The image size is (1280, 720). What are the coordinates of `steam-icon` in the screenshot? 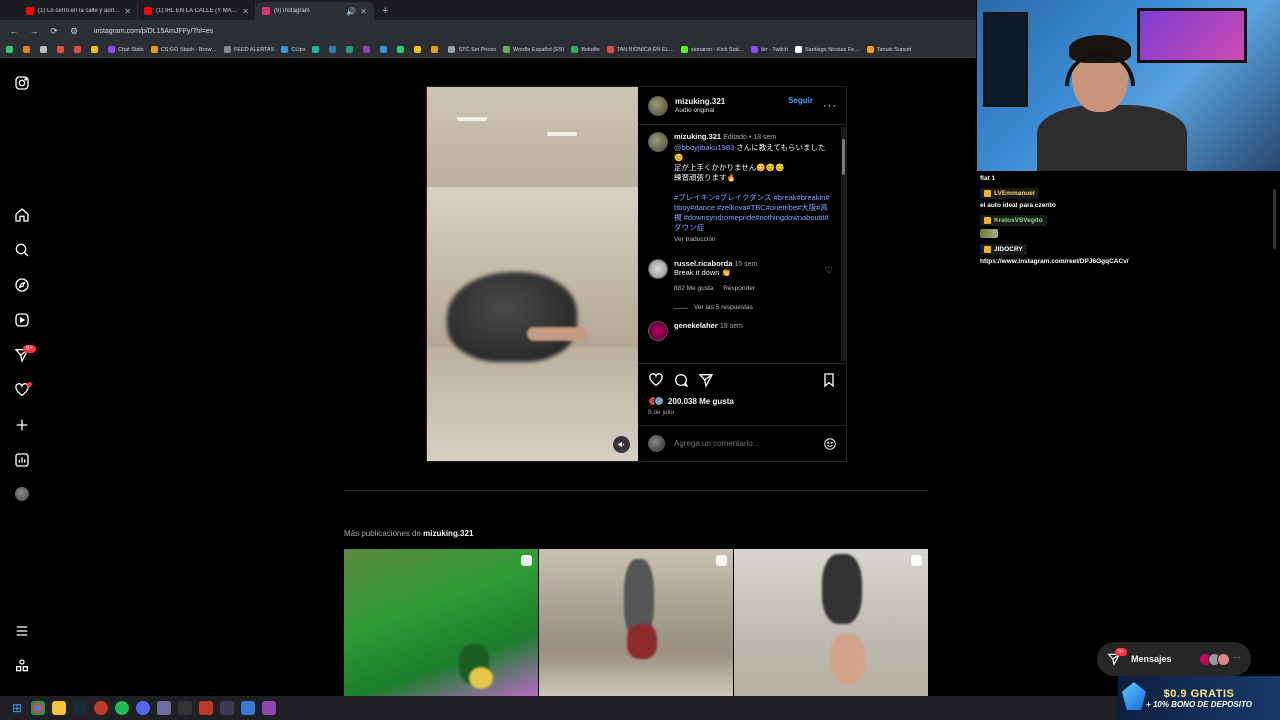 It's located at (80, 708).